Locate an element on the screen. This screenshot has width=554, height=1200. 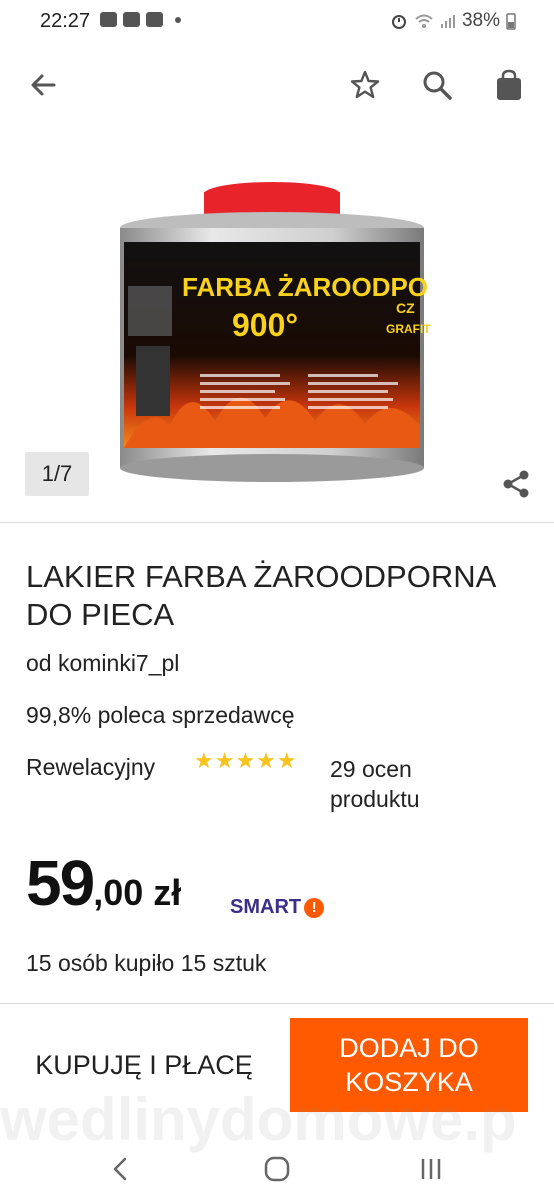
image-counter: 1/7 is located at coordinates (57, 474).